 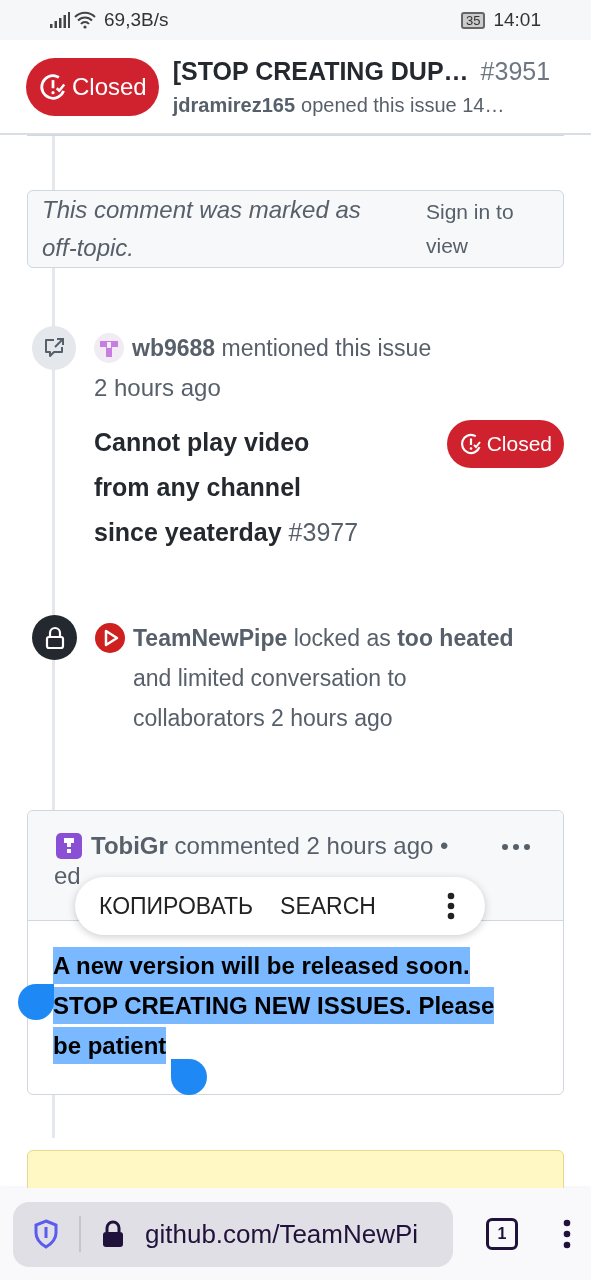 I want to click on linked-issue-title: Cannot play video from any channel since yeaterday #3977, so click(x=227, y=487).